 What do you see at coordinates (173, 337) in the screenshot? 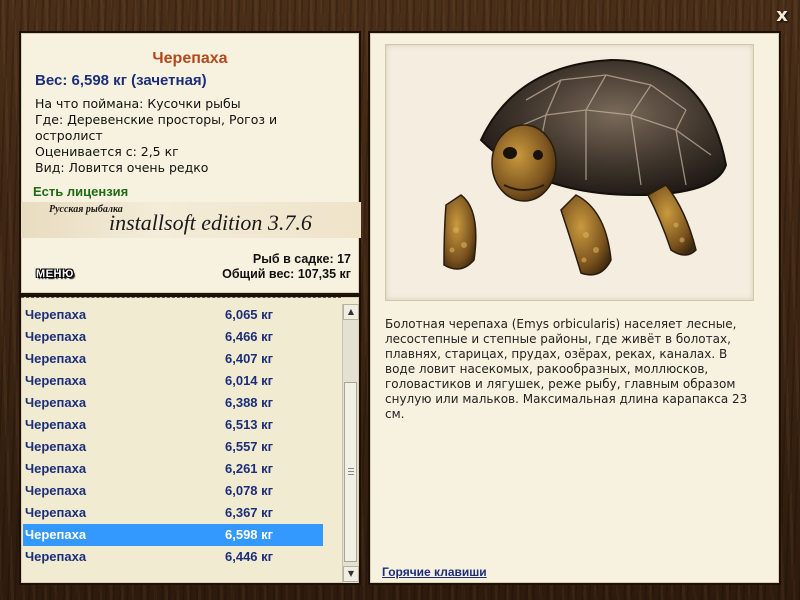
I see `list-item: Черепаха 6,466 кг` at bounding box center [173, 337].